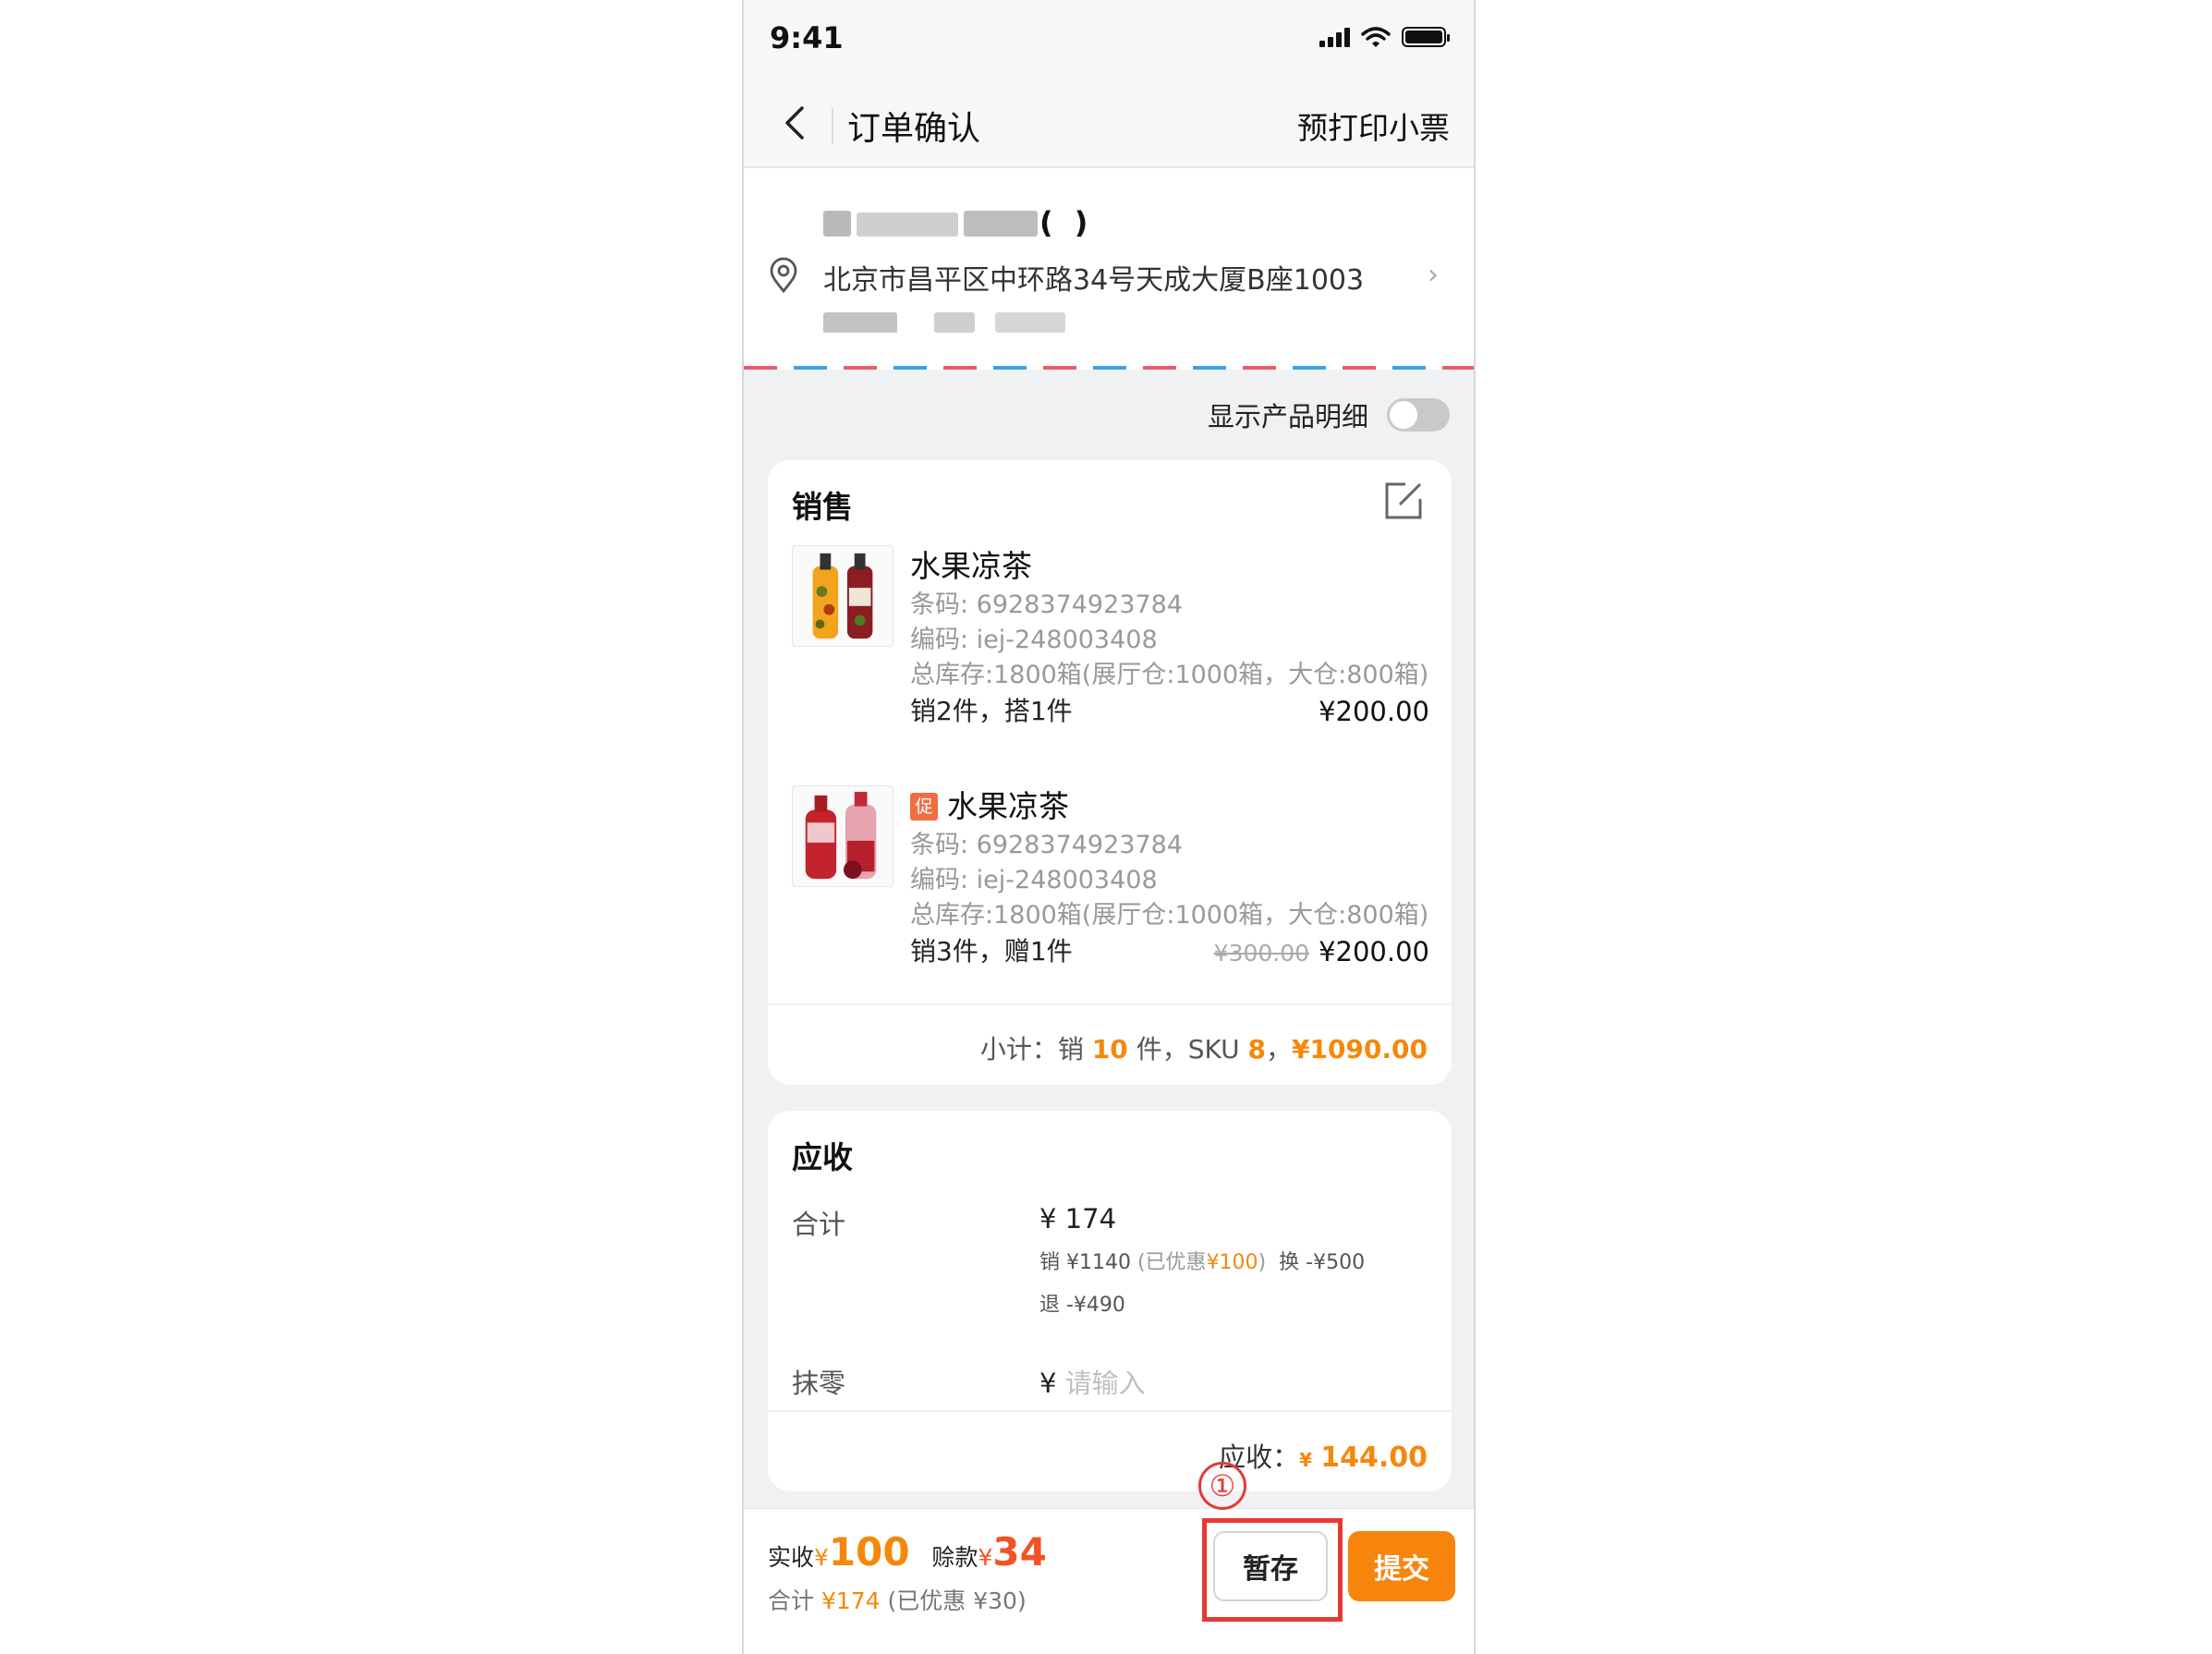 This screenshot has height=1654, width=2212. What do you see at coordinates (1401, 1566) in the screenshot?
I see `submit-button: 提交` at bounding box center [1401, 1566].